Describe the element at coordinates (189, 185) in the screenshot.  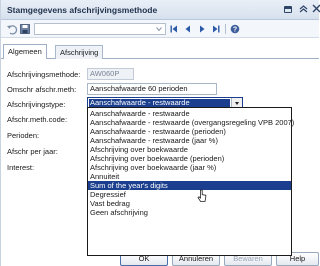
I see `dropdown-option-highlighted: Sum of the year's digits` at that location.